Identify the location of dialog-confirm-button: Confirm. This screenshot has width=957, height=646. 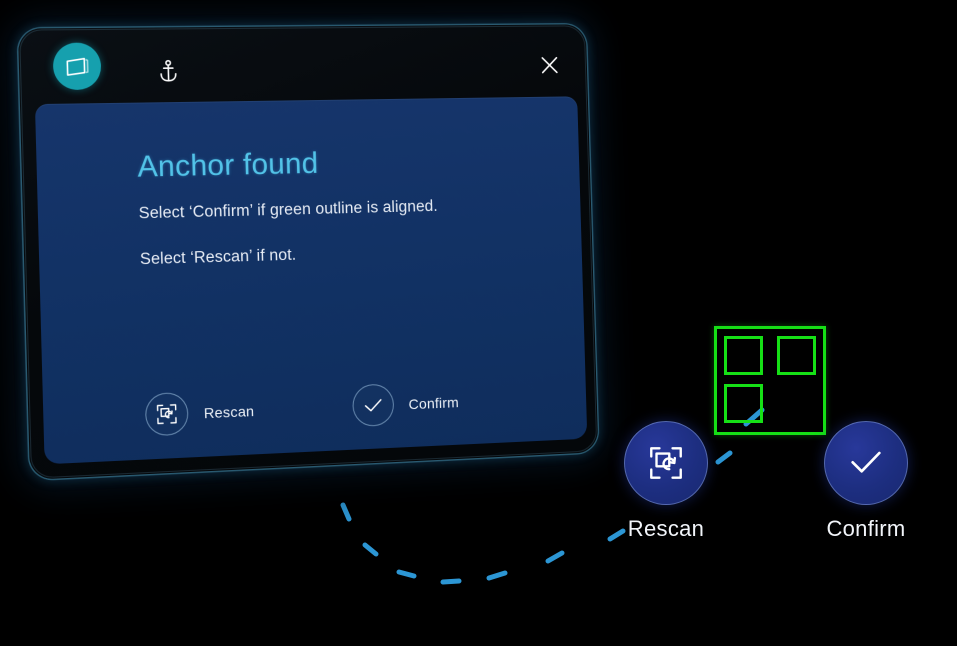
(405, 404).